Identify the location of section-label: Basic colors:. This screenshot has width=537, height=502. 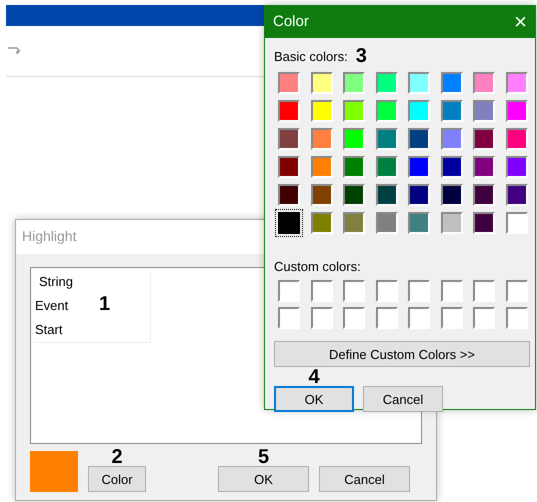
(311, 56).